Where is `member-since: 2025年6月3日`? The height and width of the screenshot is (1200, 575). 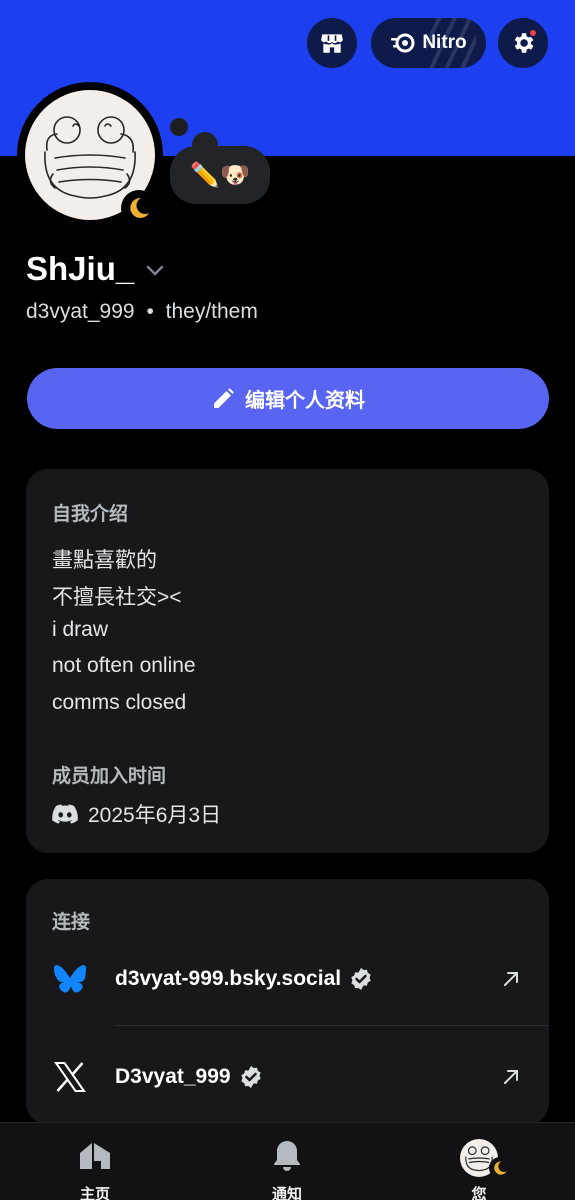 member-since: 2025年6月3日 is located at coordinates (136, 814).